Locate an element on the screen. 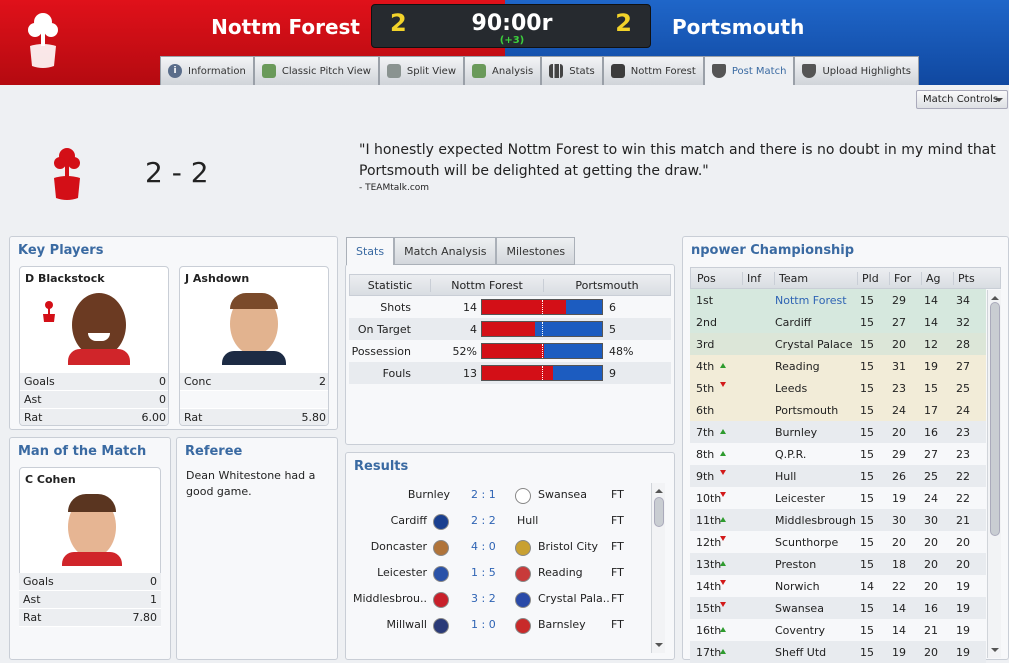 The width and height of the screenshot is (1009, 663). result-row: Millwall 1 : 0 Barnsley FT is located at coordinates (500, 625).